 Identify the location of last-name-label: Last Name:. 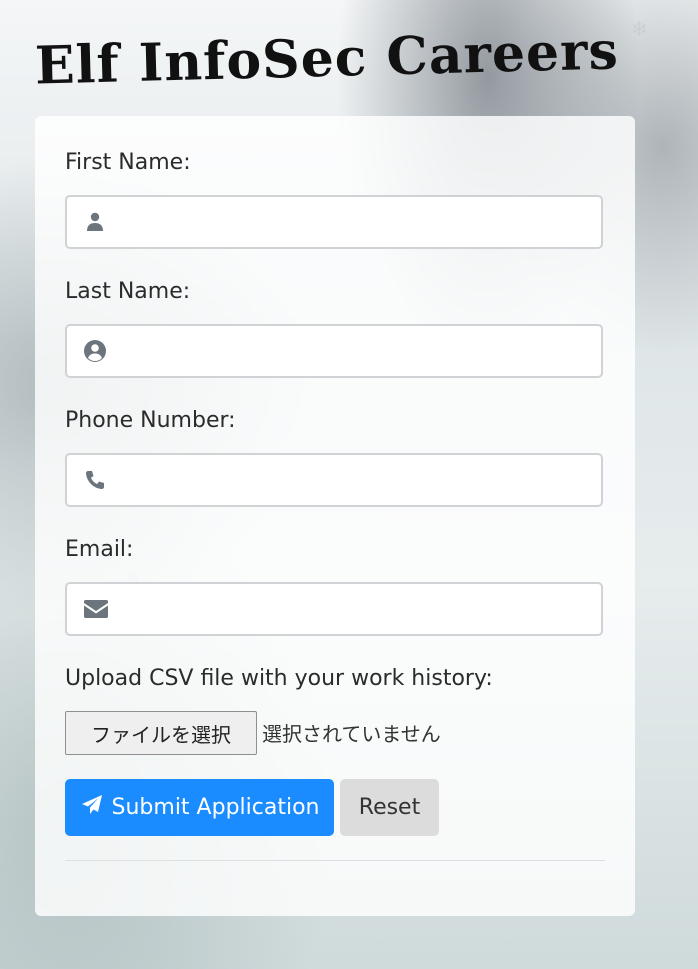
(128, 291).